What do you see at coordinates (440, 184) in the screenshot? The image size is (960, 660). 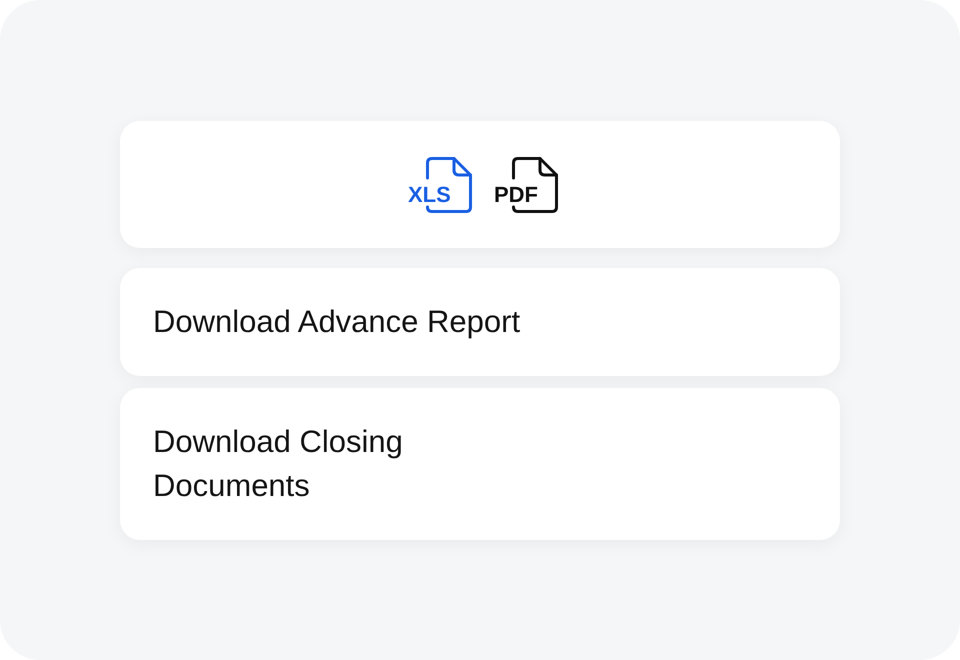 I see `file-format-button: XLS` at bounding box center [440, 184].